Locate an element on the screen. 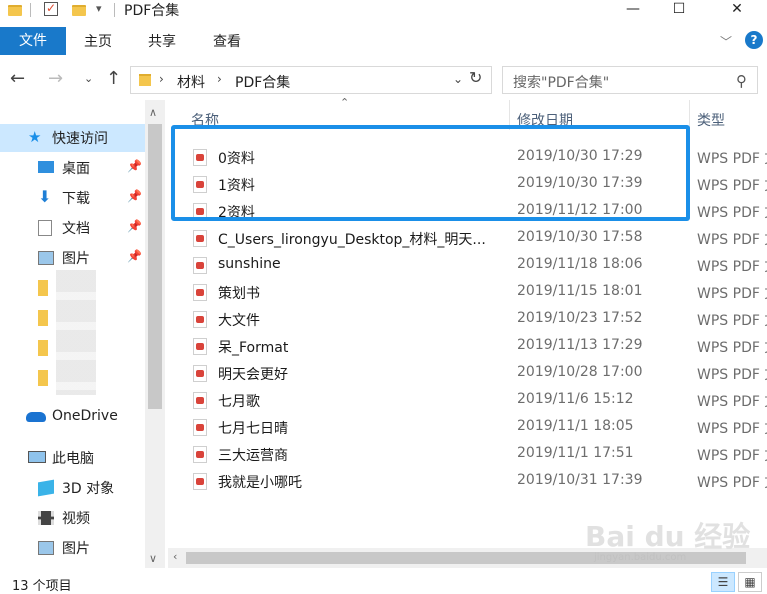  cube-icon is located at coordinates (46, 488).